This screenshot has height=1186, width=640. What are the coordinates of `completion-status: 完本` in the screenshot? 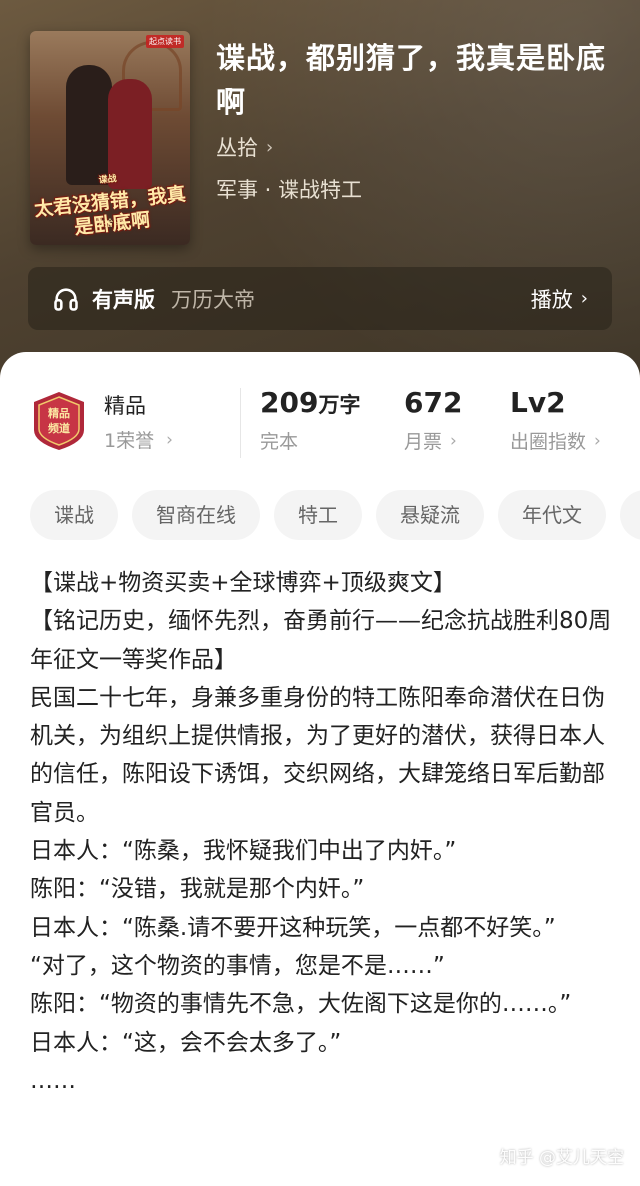 It's located at (279, 442).